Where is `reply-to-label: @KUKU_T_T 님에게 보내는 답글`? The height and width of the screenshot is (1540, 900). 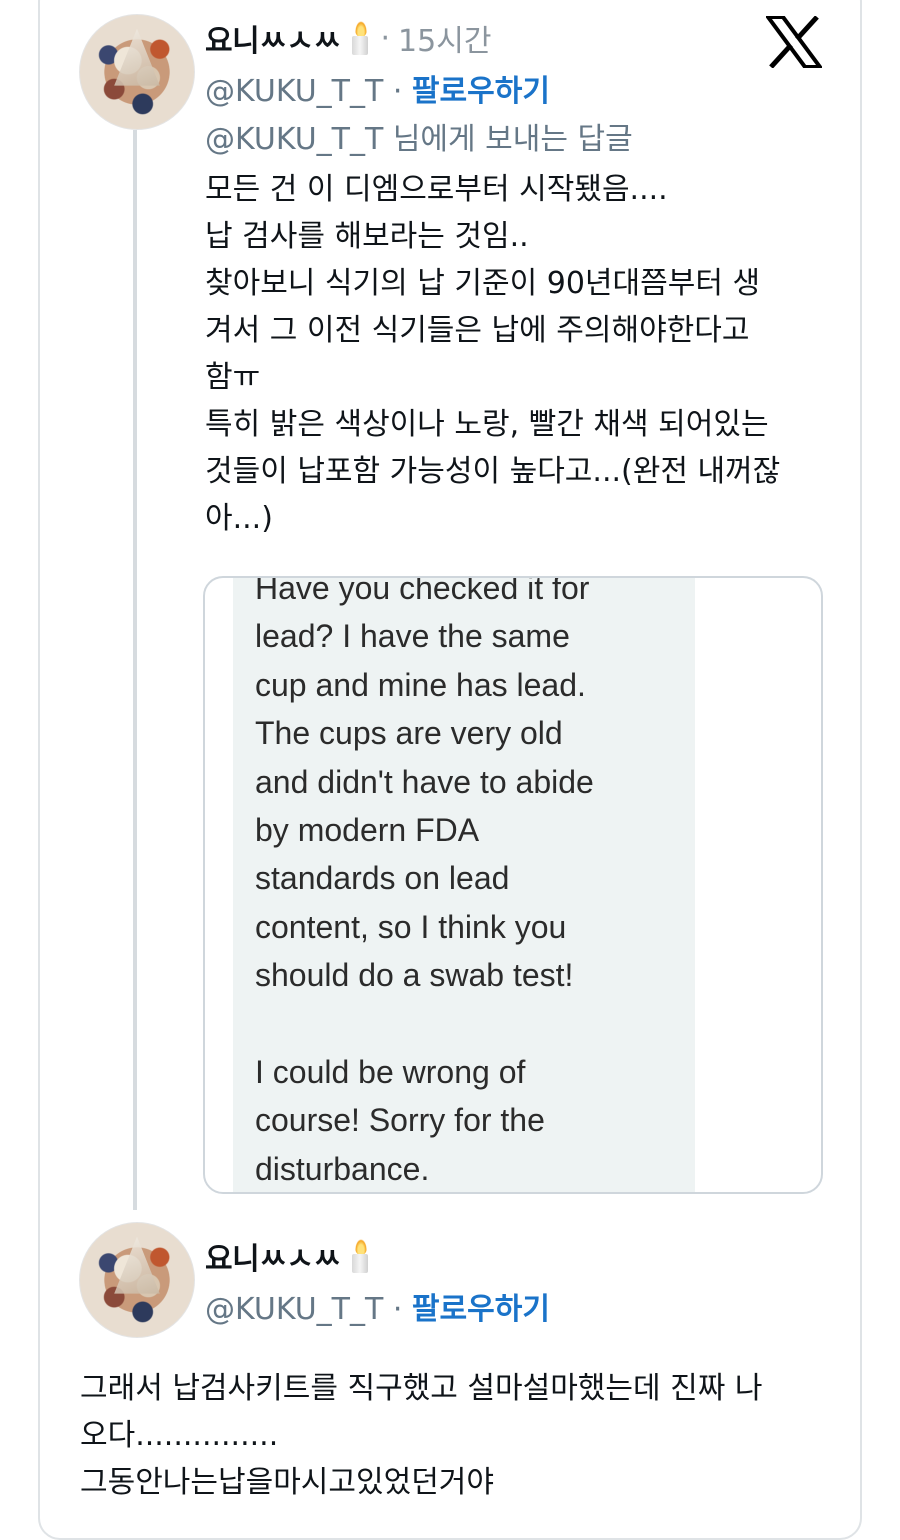
reply-to-label: @KUKU_T_T 님에게 보내는 답글 is located at coordinates (419, 136).